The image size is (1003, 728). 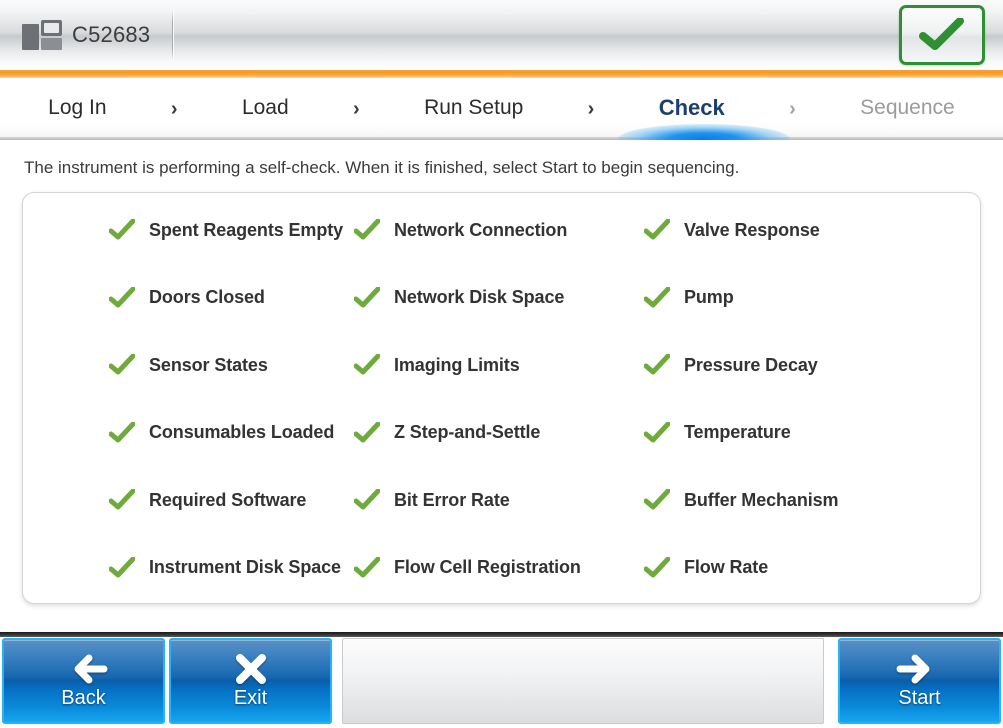 What do you see at coordinates (726, 567) in the screenshot?
I see `check-item-label: Flow Rate` at bounding box center [726, 567].